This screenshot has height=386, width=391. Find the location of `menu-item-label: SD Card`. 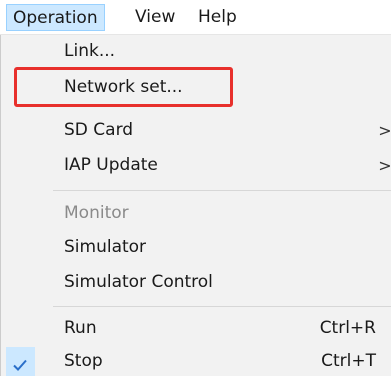

menu-item-label: SD Card is located at coordinates (99, 130).